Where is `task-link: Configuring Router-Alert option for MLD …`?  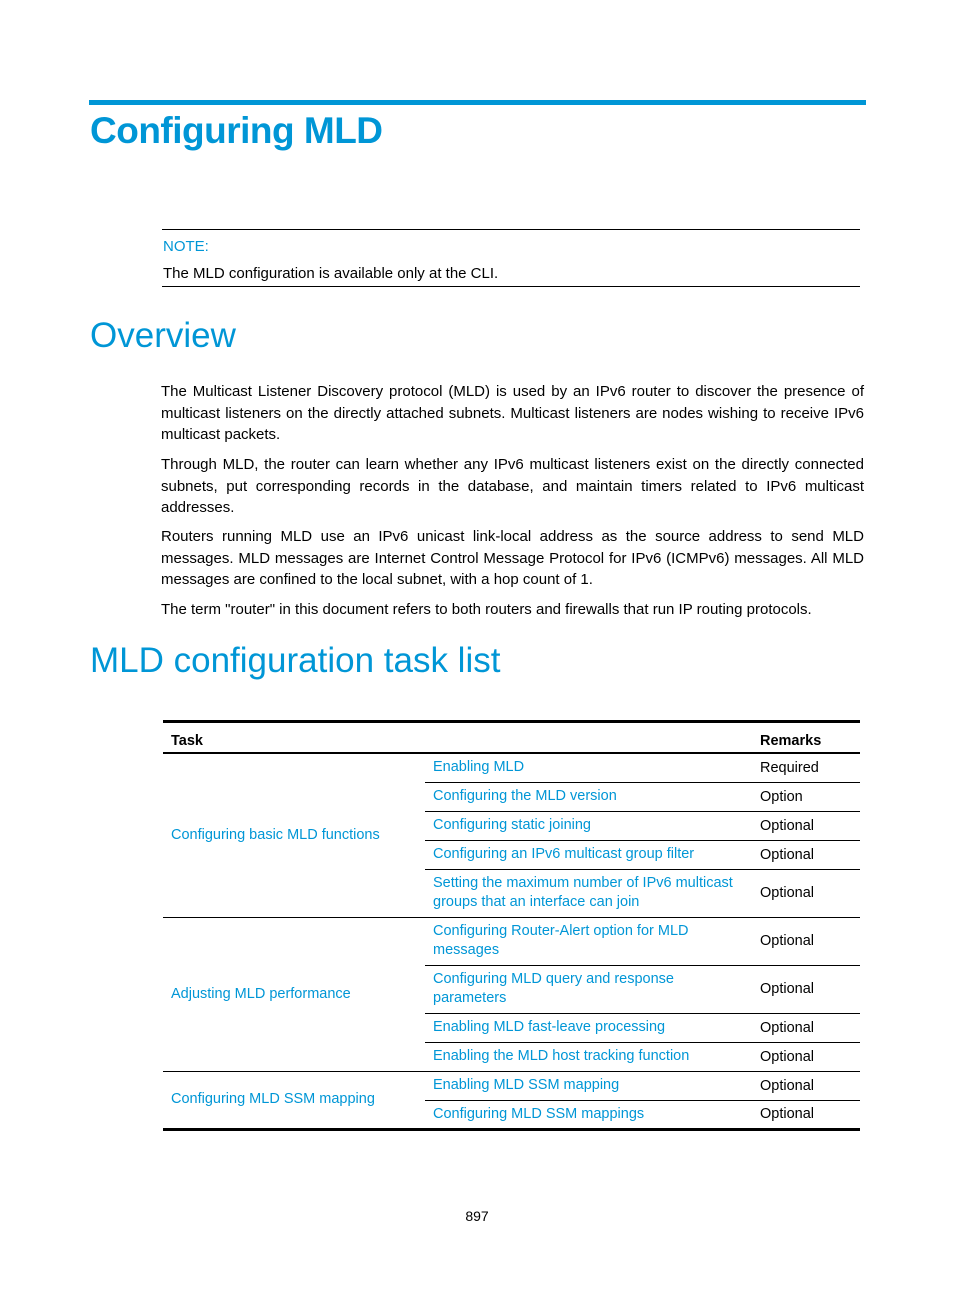 task-link: Configuring Router-Alert option for MLD … is located at coordinates (588, 941).